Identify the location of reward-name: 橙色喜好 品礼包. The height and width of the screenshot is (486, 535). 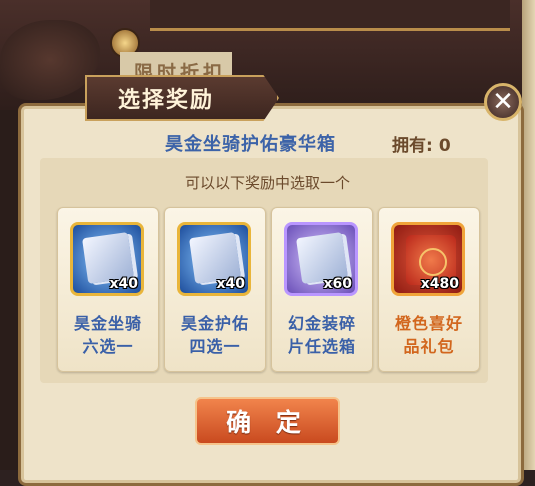
(429, 335).